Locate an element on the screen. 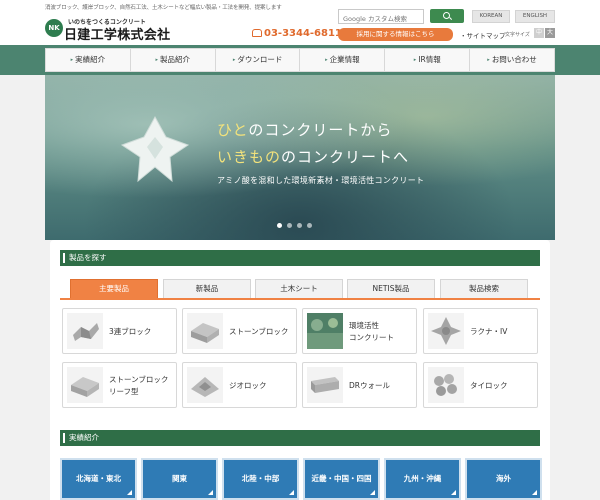 The width and height of the screenshot is (600, 500). product-card-label: タイロック is located at coordinates (489, 385).